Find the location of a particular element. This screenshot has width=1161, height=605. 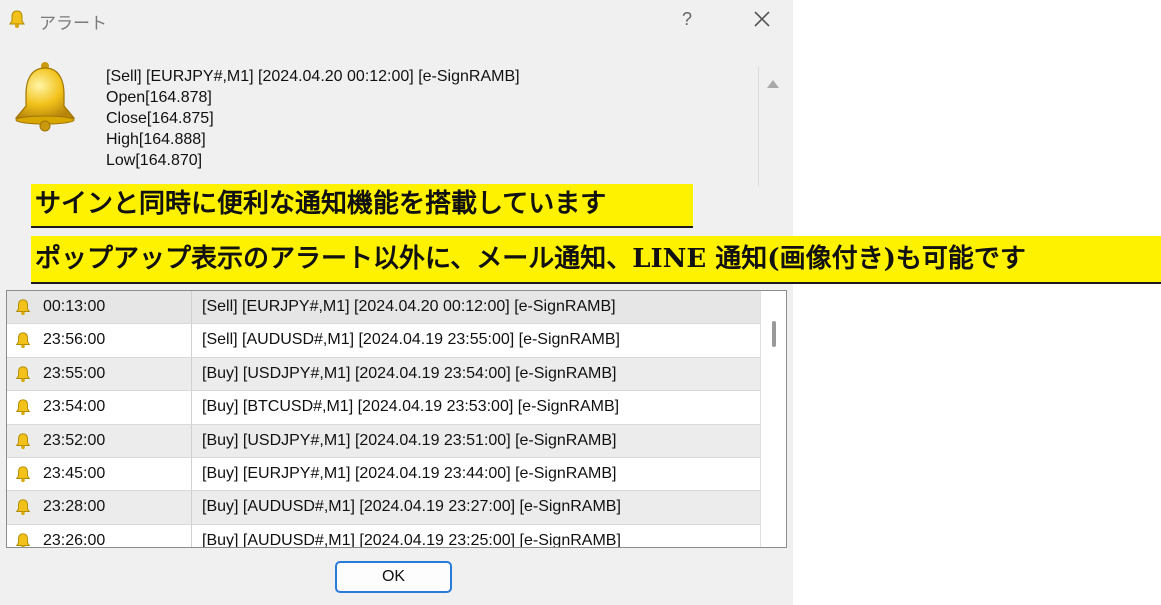

annotation-banner: サインと同時に便利な通知機能を搭載しています is located at coordinates (362, 206).